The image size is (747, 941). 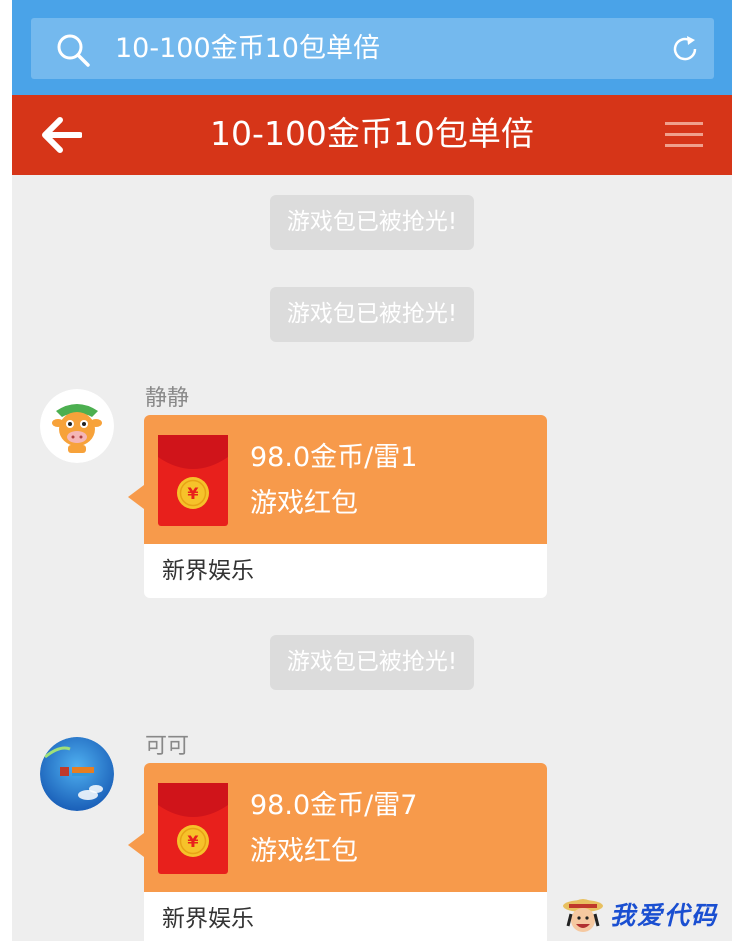 I want to click on sender-name: 可可, so click(x=167, y=746).